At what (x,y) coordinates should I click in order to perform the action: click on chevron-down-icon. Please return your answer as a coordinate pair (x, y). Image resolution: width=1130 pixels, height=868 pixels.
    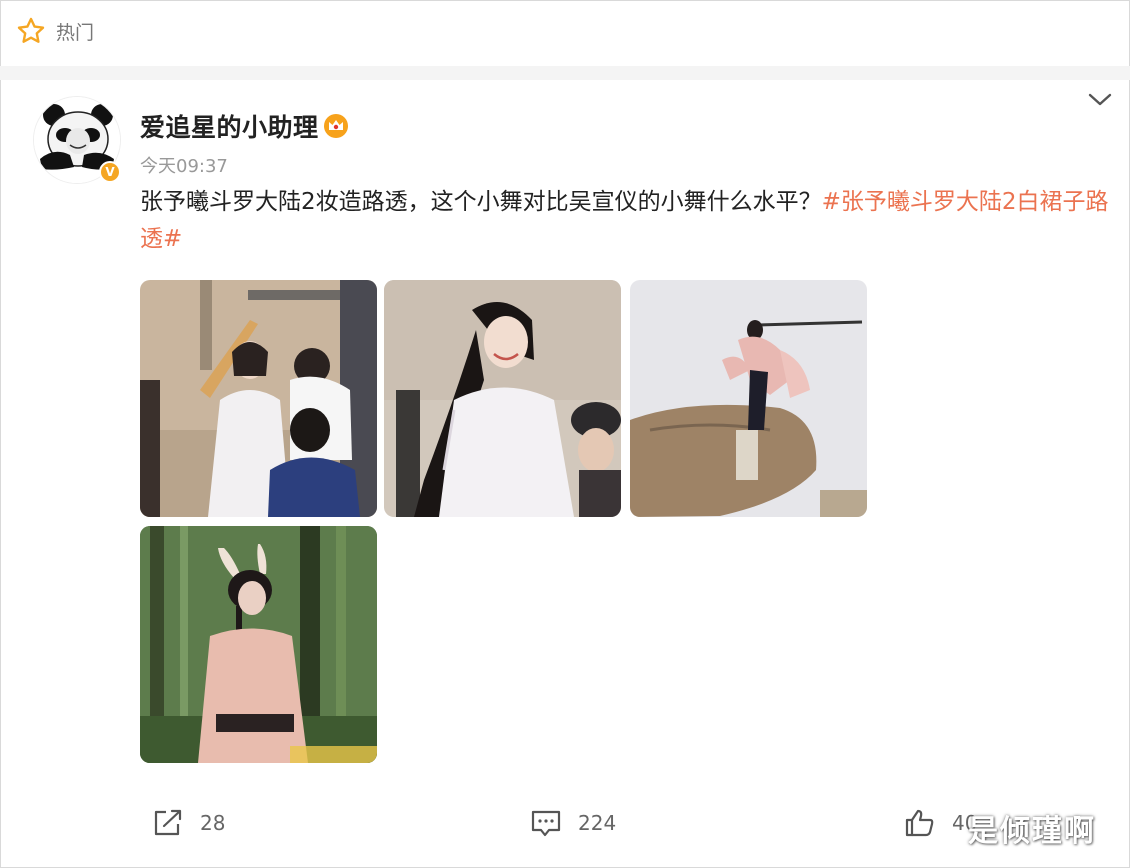
    Looking at the image, I should click on (1100, 100).